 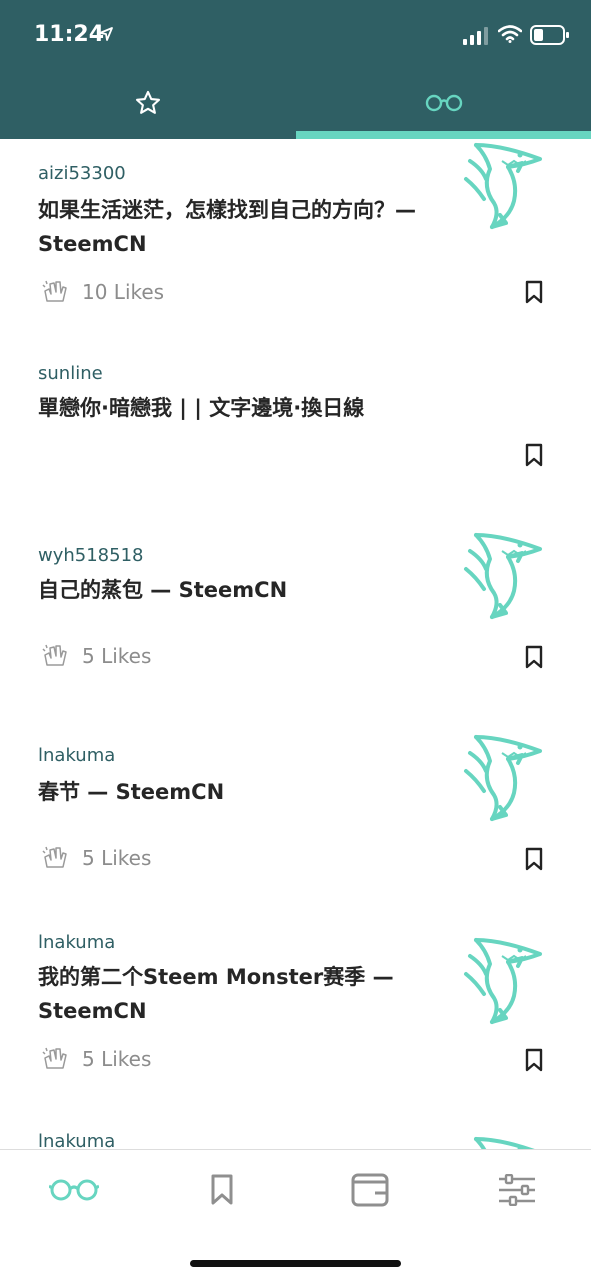 I want to click on post-author: sunline, so click(x=70, y=373).